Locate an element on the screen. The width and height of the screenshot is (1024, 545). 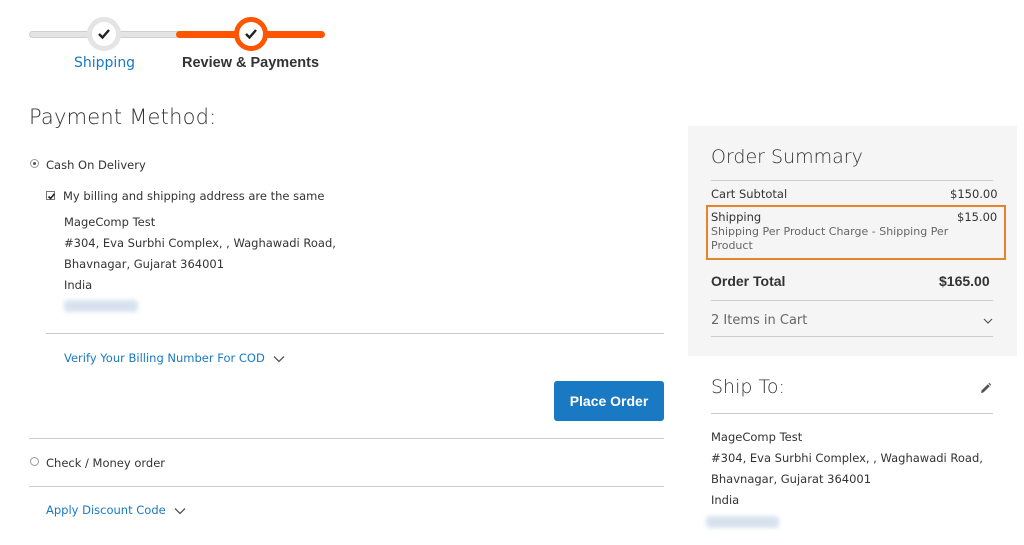
check-icon is located at coordinates (51, 196).